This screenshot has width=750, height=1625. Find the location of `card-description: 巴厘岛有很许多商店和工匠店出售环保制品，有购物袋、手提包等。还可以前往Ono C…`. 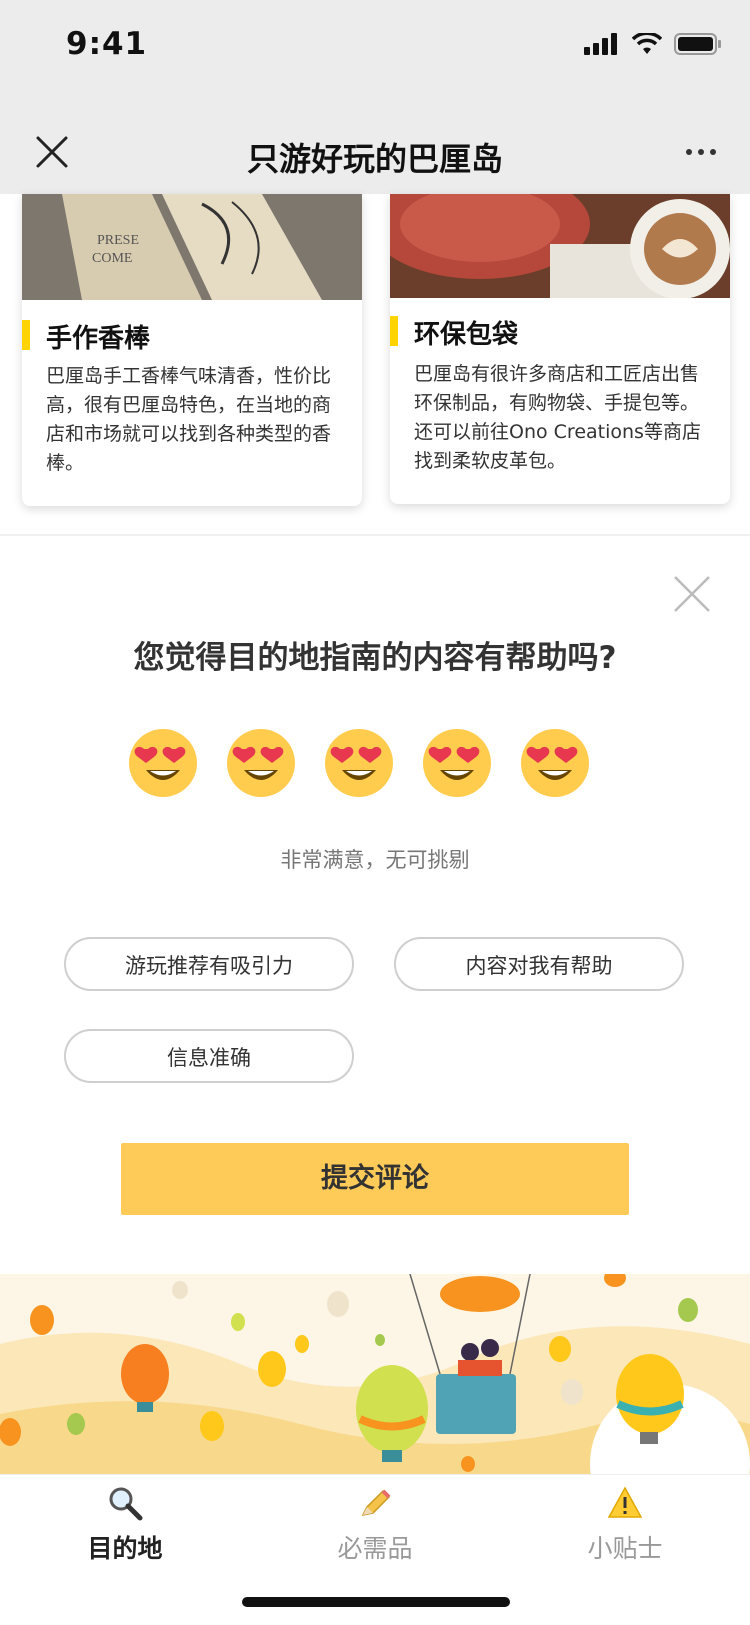

card-description: 巴厘岛有很许多商店和工匠店出售环保制品，有购物袋、手提包等。还可以前往Ono C… is located at coordinates (557, 417).